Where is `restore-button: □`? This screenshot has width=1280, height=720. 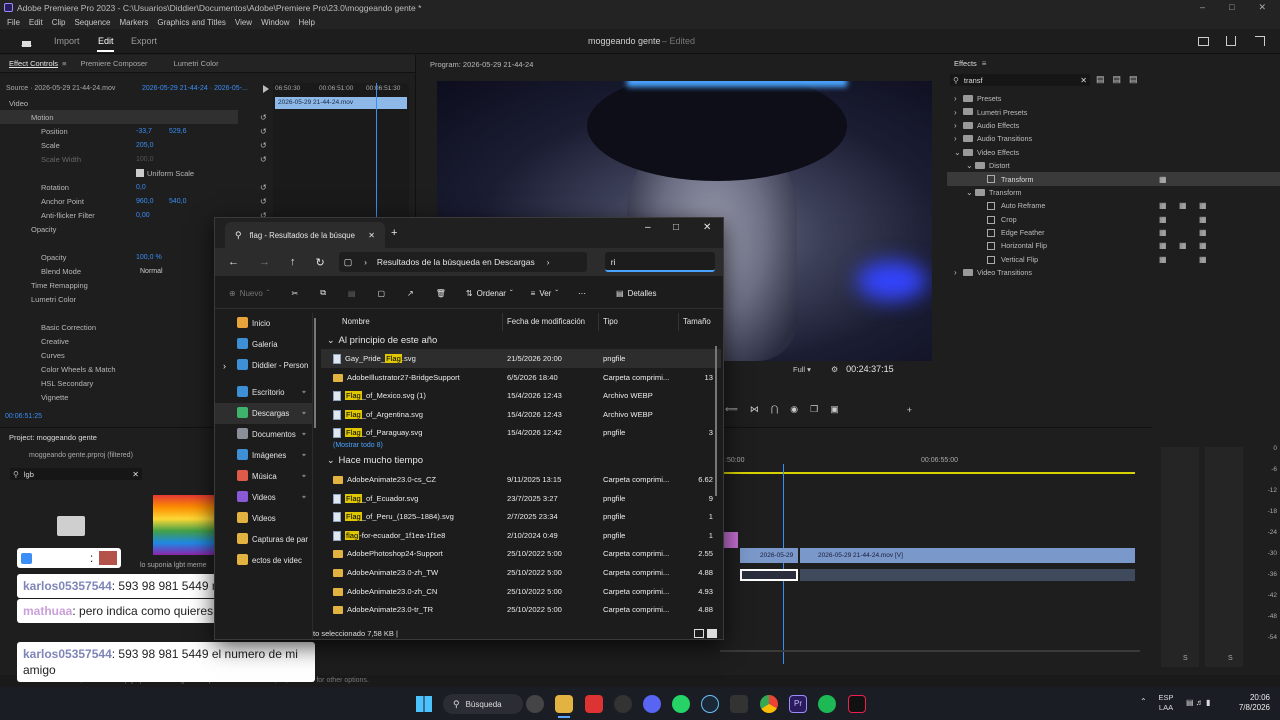
restore-button: □ is located at coordinates (1231, 7).